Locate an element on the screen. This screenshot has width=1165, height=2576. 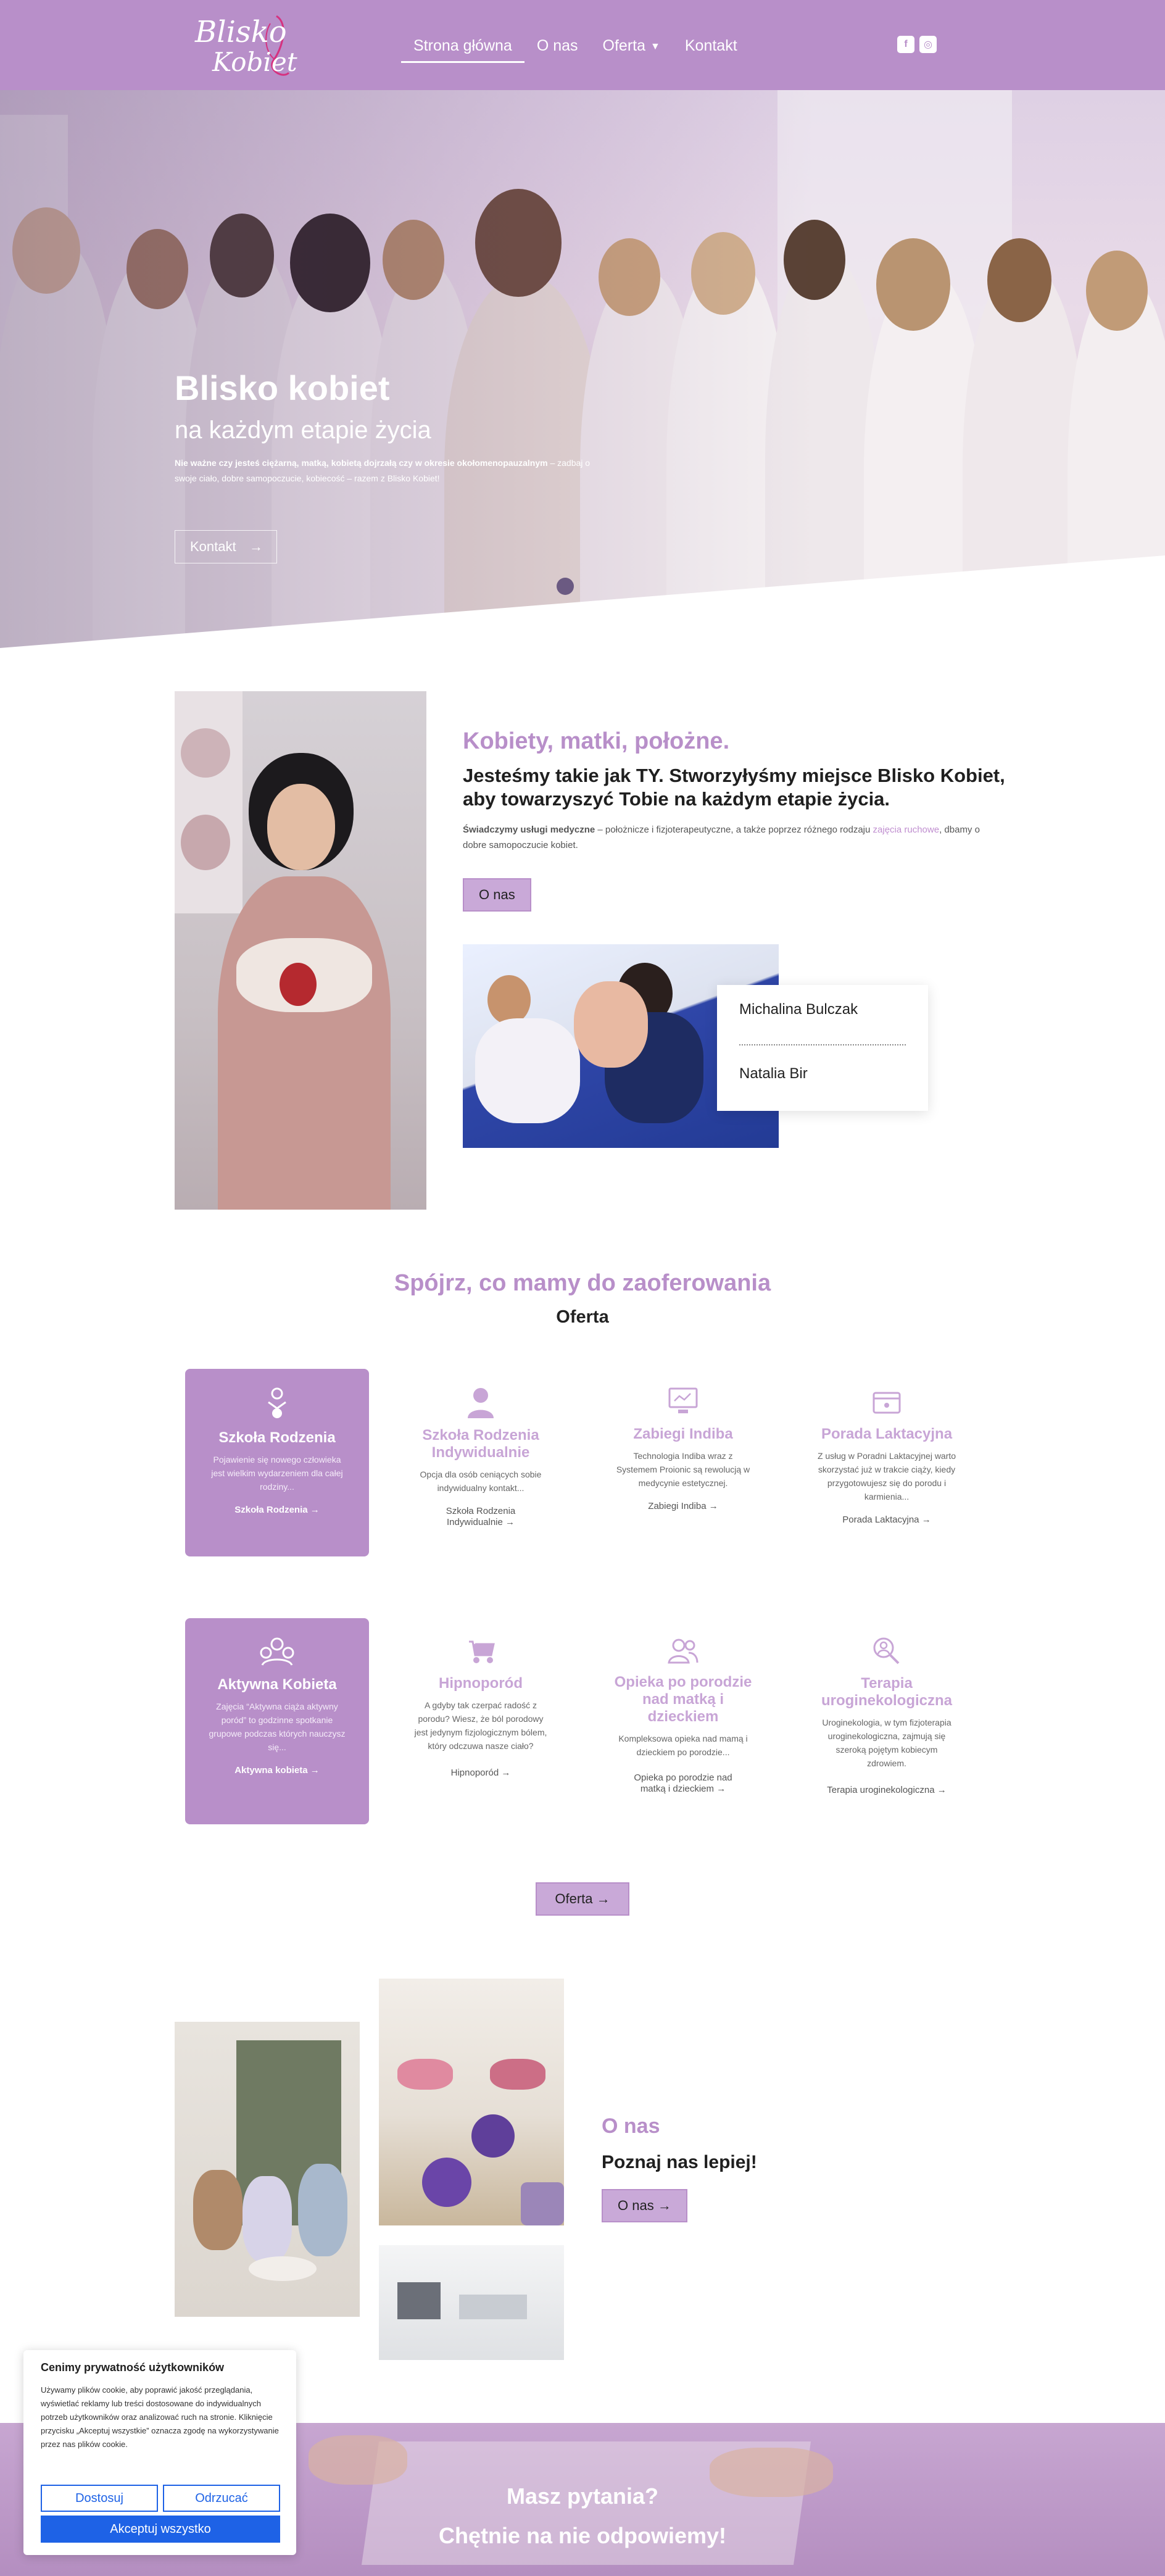
baby-icon is located at coordinates (277, 1403).